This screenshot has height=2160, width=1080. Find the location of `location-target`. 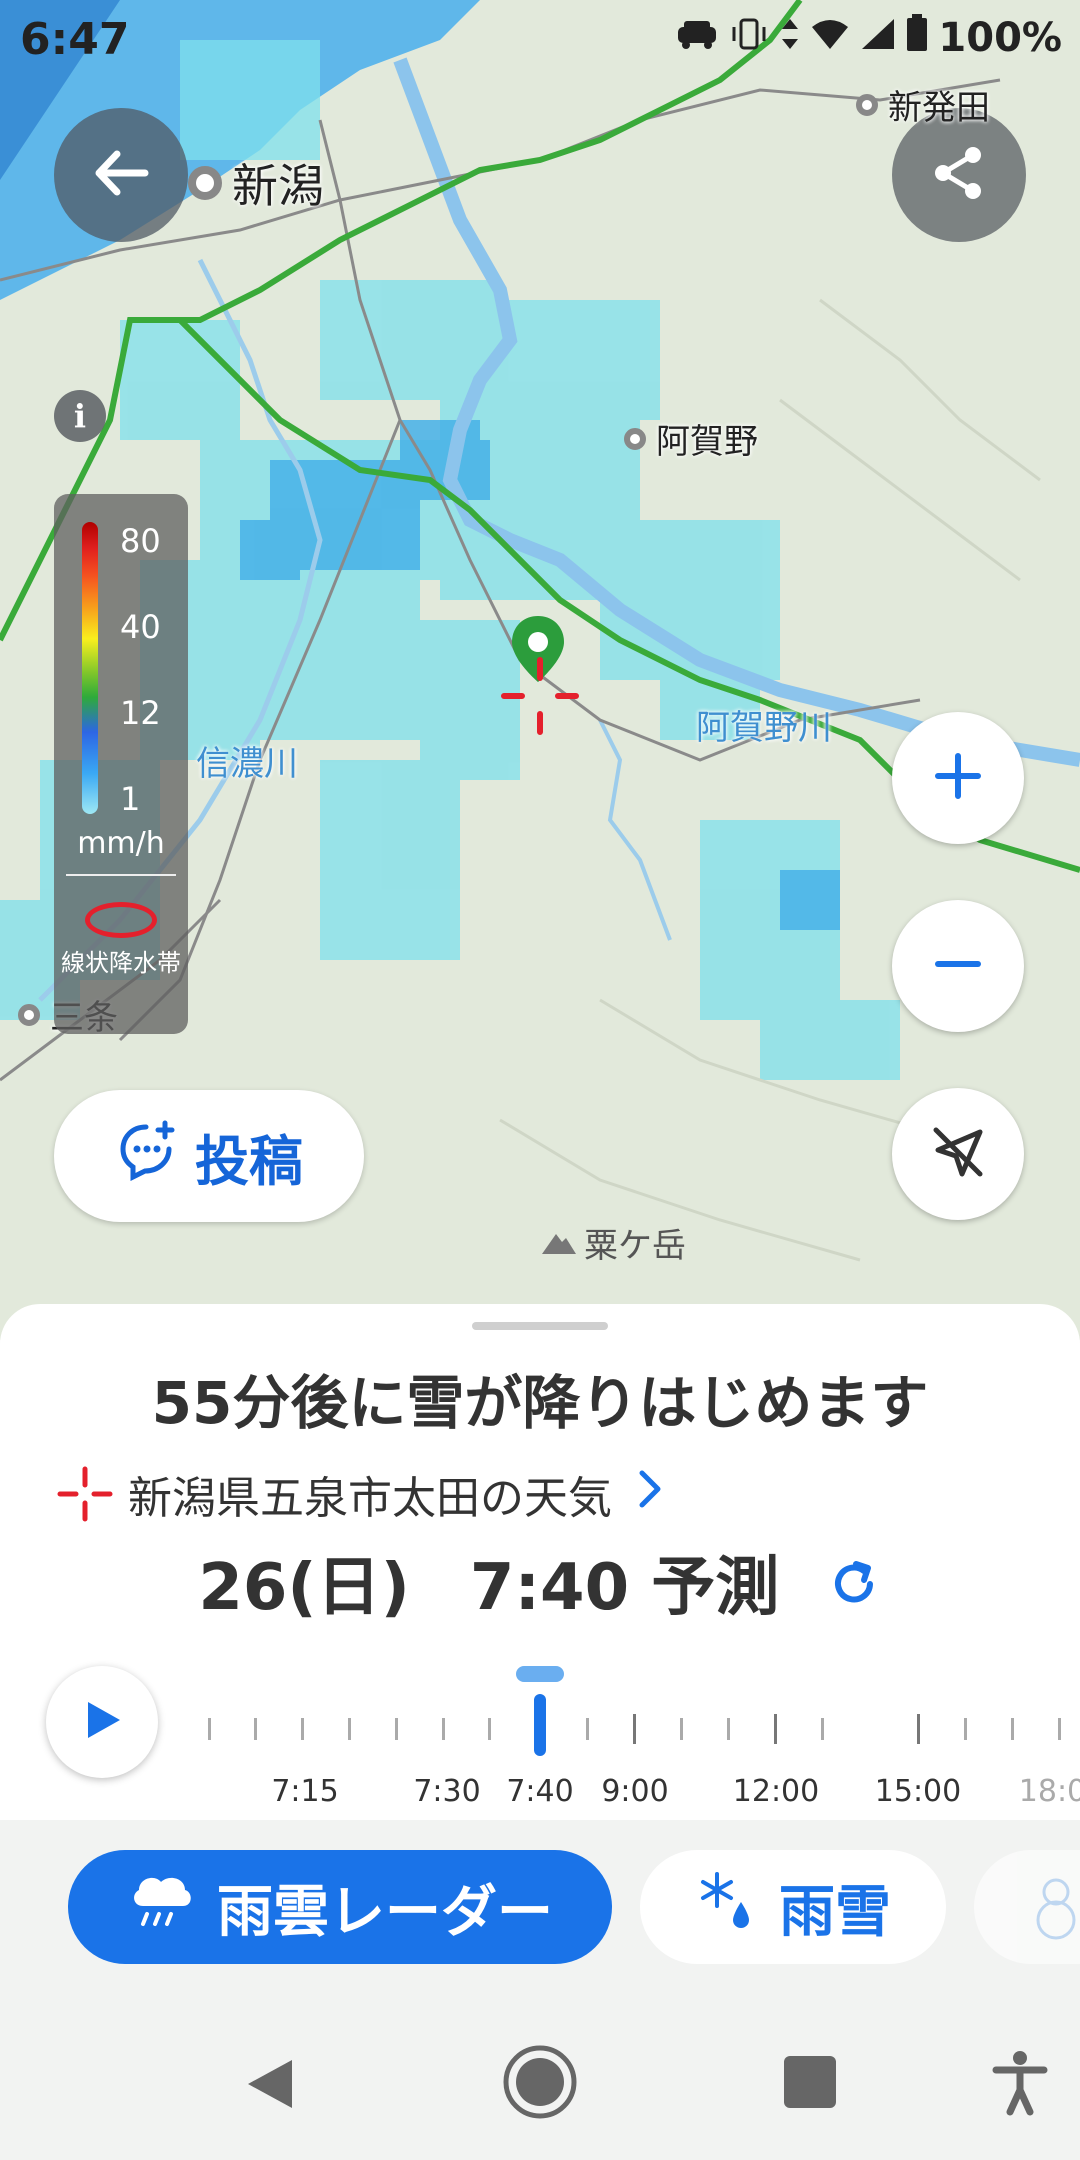

location-target is located at coordinates (540, 696).